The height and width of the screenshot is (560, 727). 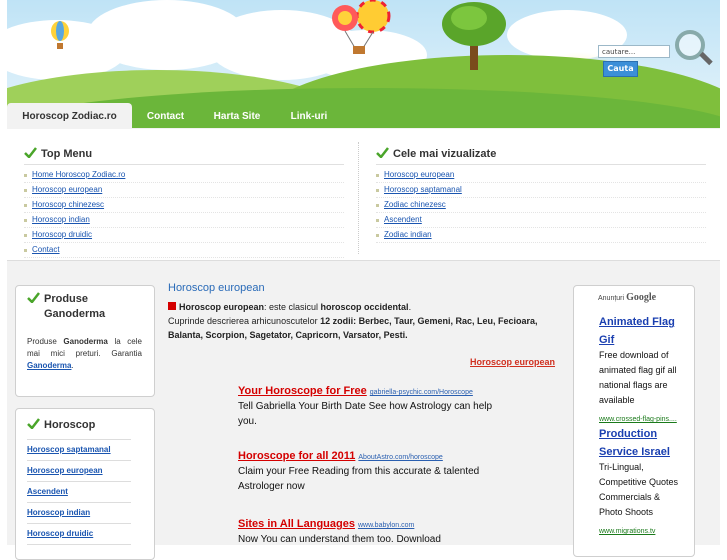 What do you see at coordinates (68, 204) in the screenshot?
I see `menu-link: Horoscop chinezesc` at bounding box center [68, 204].